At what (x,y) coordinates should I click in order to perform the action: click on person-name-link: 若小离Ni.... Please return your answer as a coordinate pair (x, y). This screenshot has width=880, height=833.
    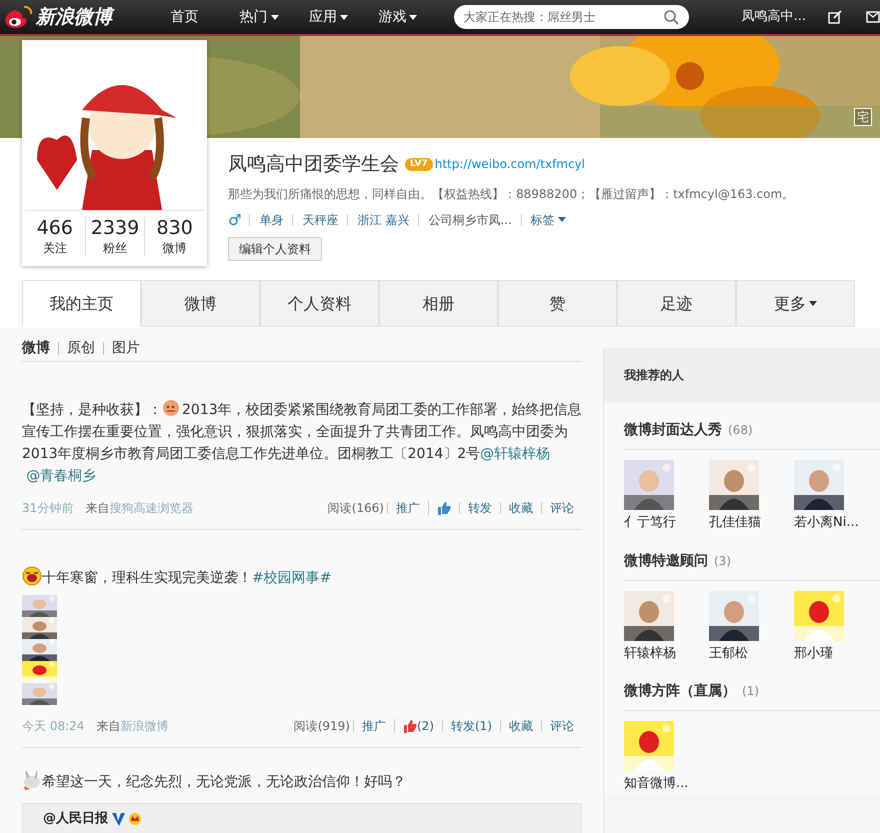
    Looking at the image, I should click on (836, 522).